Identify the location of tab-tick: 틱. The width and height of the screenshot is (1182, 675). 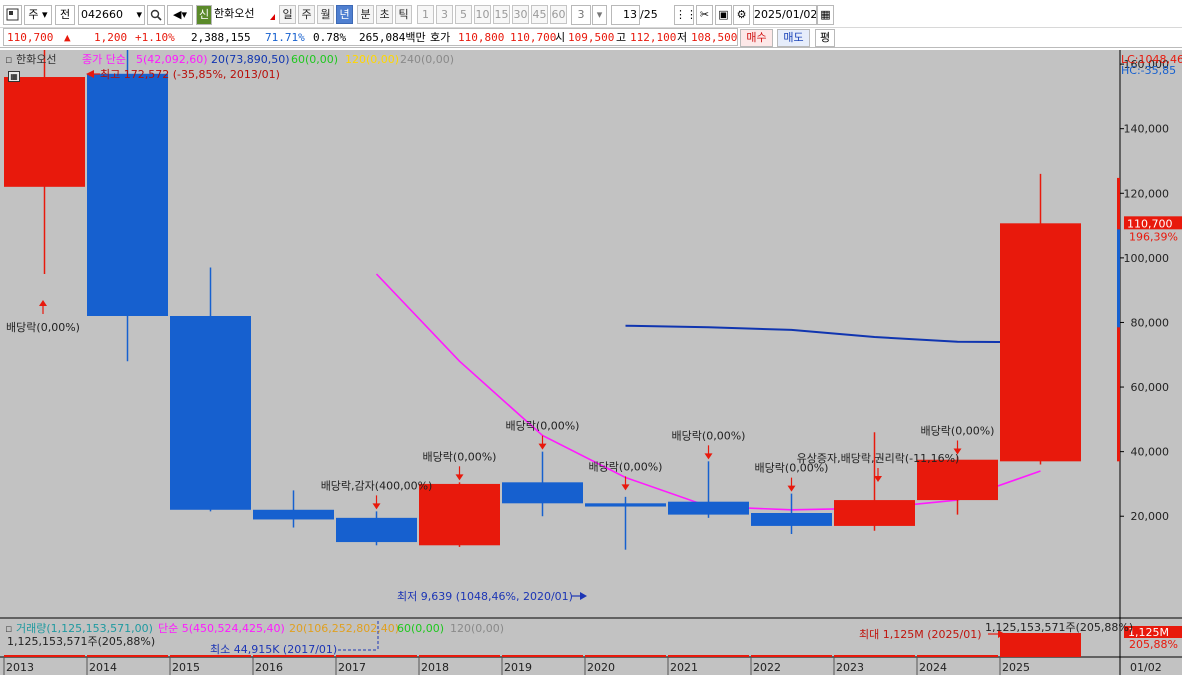
(403, 14).